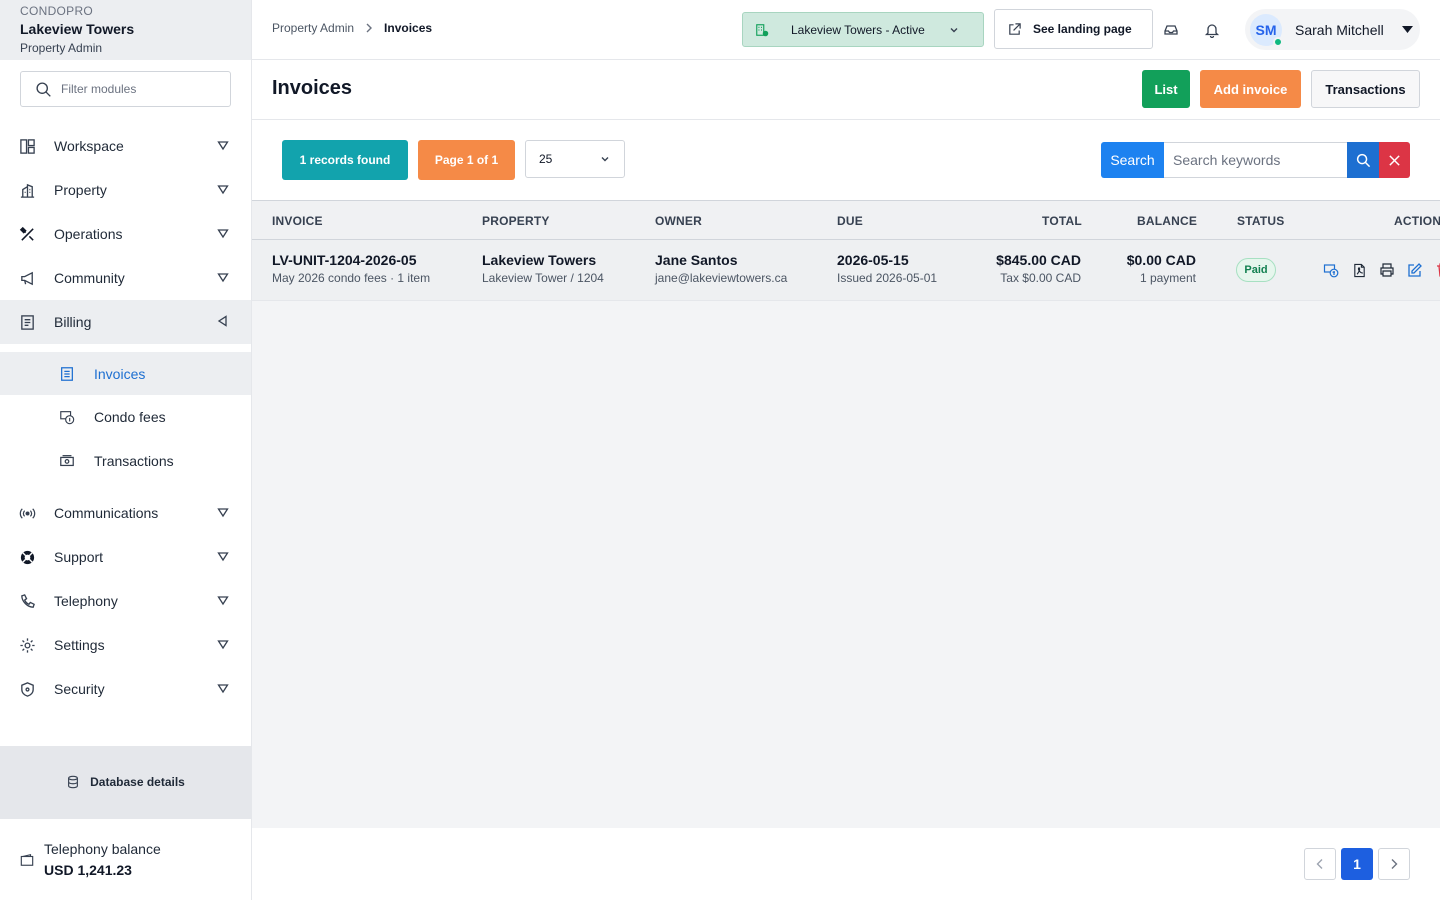  Describe the element at coordinates (134, 460) in the screenshot. I see `sidebar-subitem-label: Transactions` at that location.